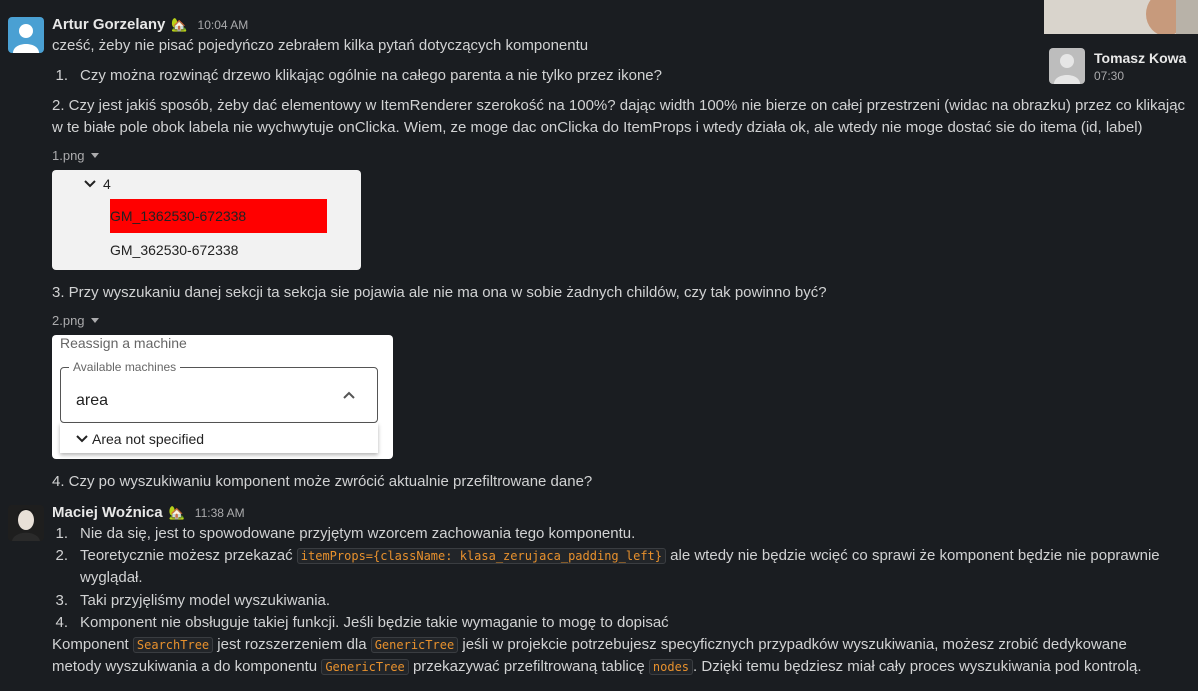  Describe the element at coordinates (188, 555) in the screenshot. I see `text-segment: Teoretycznie możesz przekazać` at that location.